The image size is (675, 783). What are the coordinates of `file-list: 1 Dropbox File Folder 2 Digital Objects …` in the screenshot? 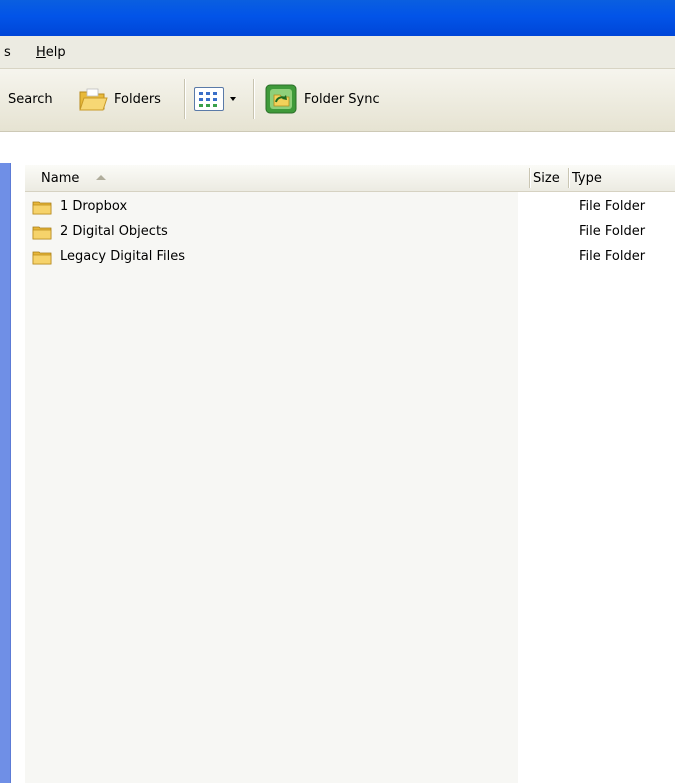 It's located at (350, 232).